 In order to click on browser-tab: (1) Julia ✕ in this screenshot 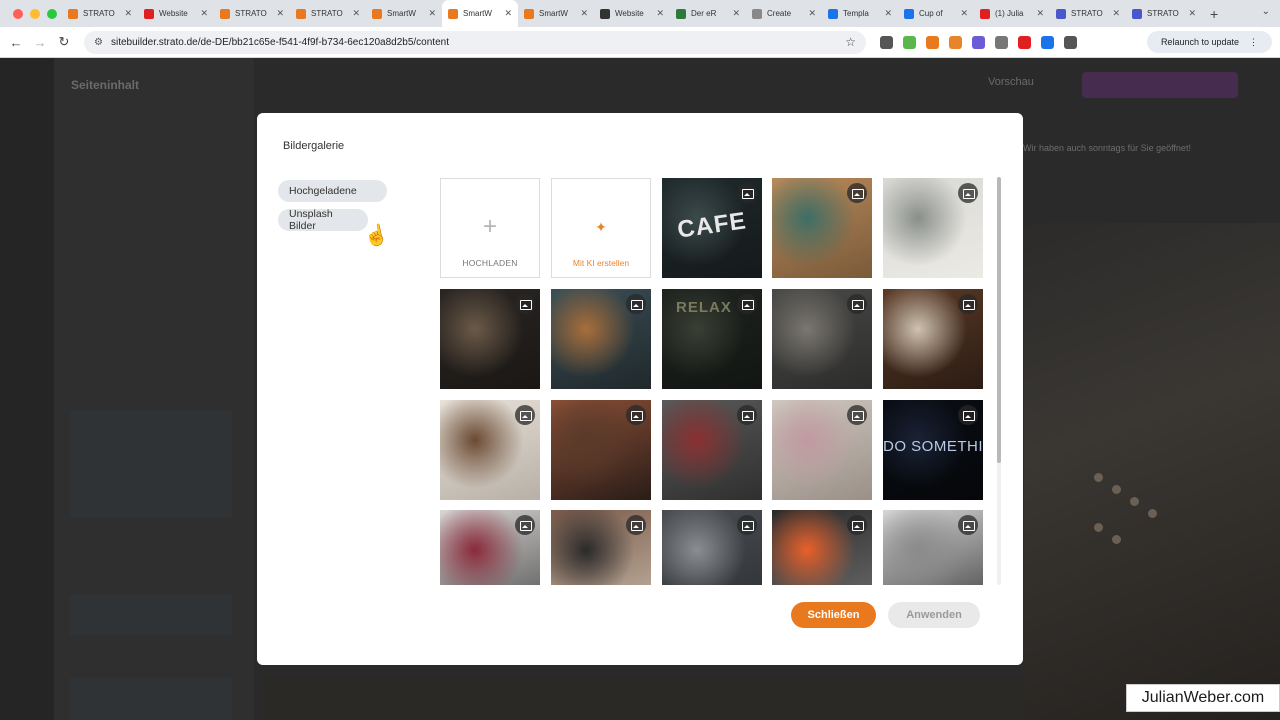, I will do `click(1012, 13)`.